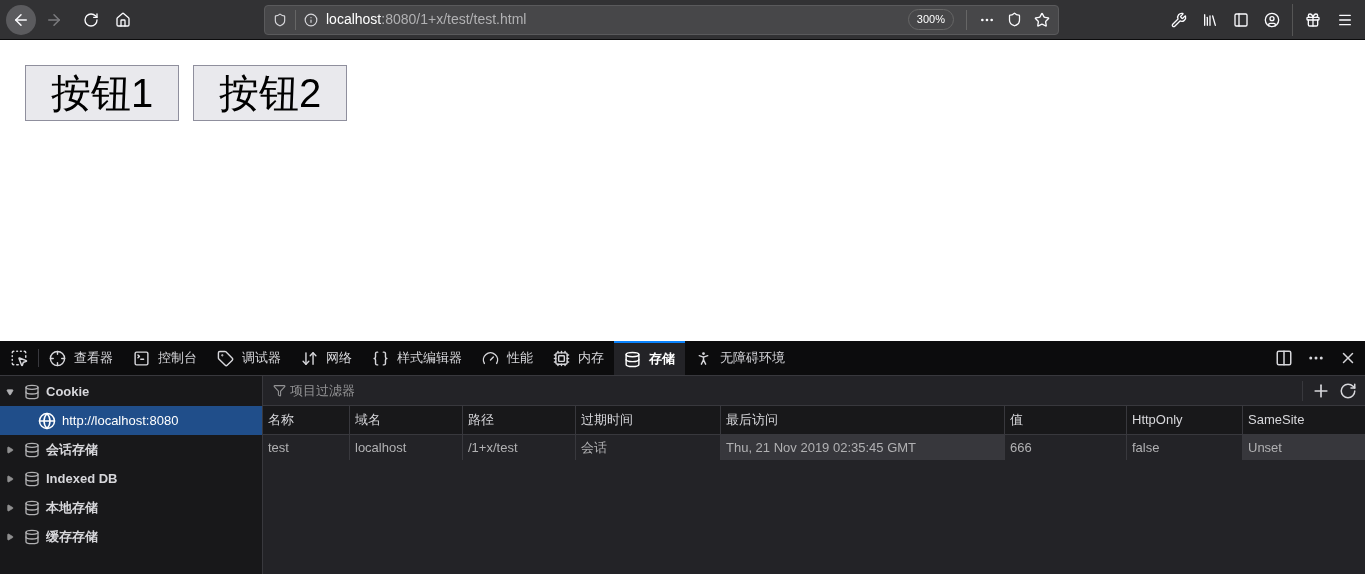  Describe the element at coordinates (102, 93) in the screenshot. I see `page-button: 按钮1` at that location.